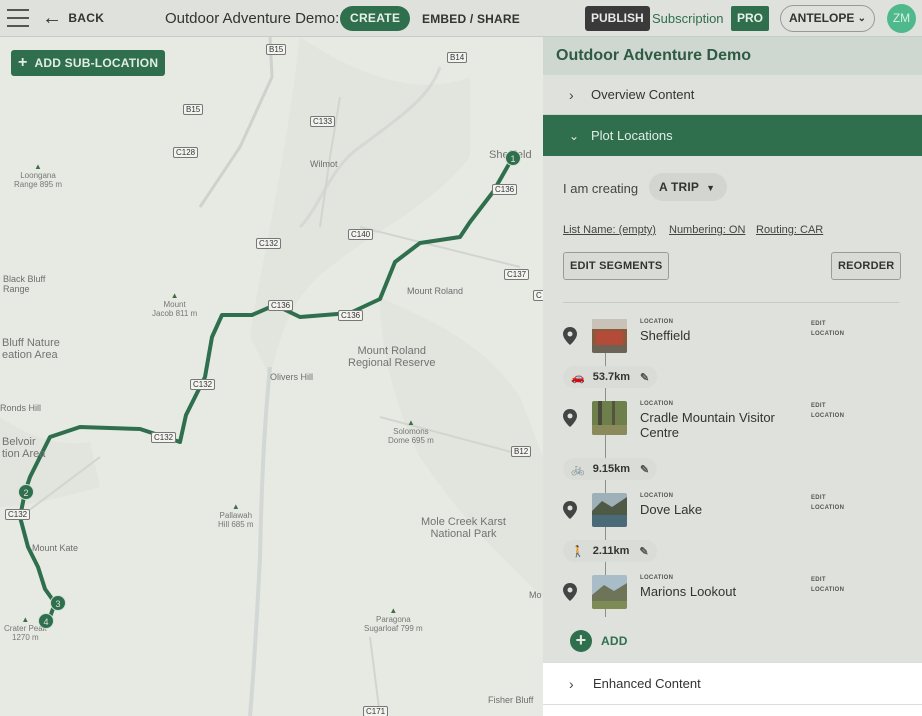  What do you see at coordinates (324, 164) in the screenshot?
I see `place-wilmot: Wilmot` at bounding box center [324, 164].